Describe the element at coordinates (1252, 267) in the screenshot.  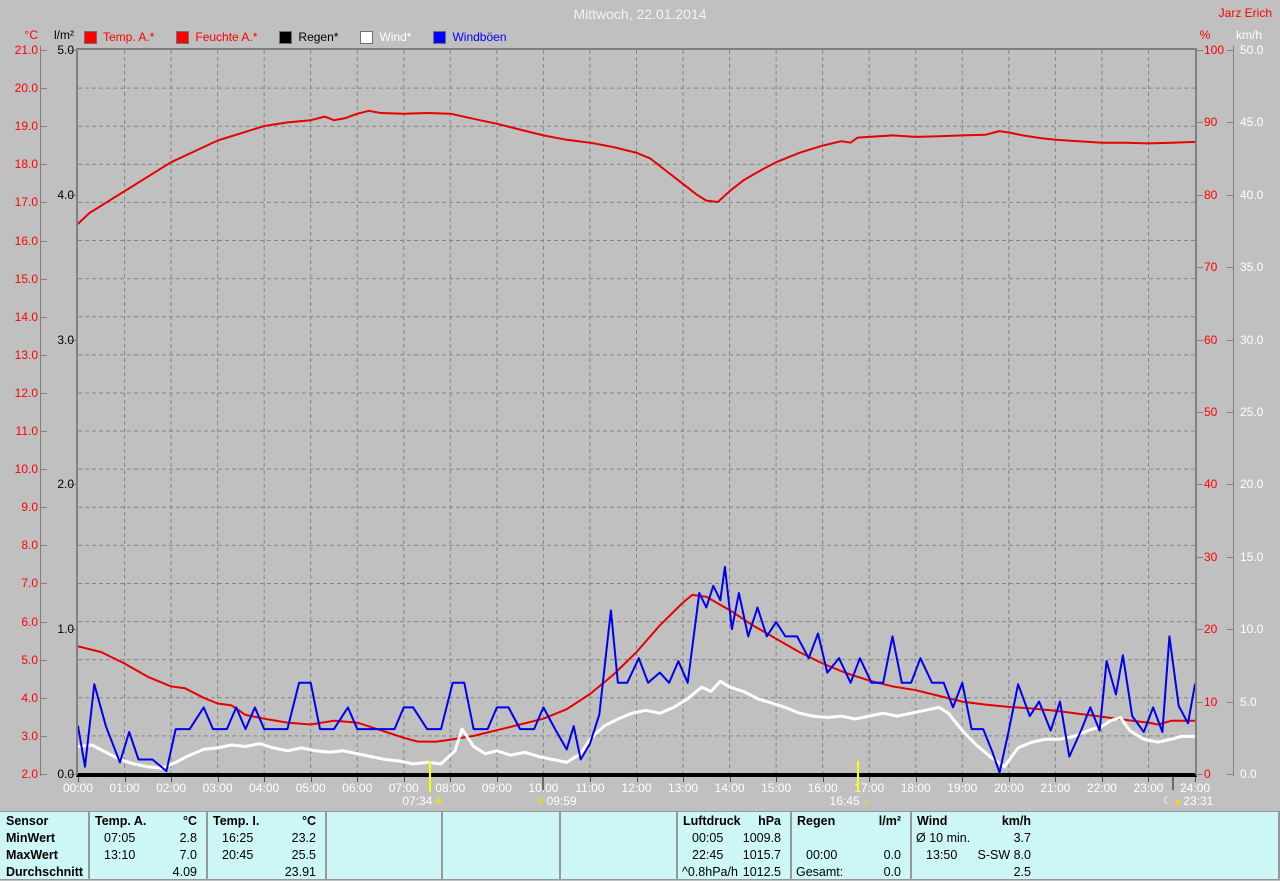
I see `wind-axis-tick-label: 35.0` at that location.